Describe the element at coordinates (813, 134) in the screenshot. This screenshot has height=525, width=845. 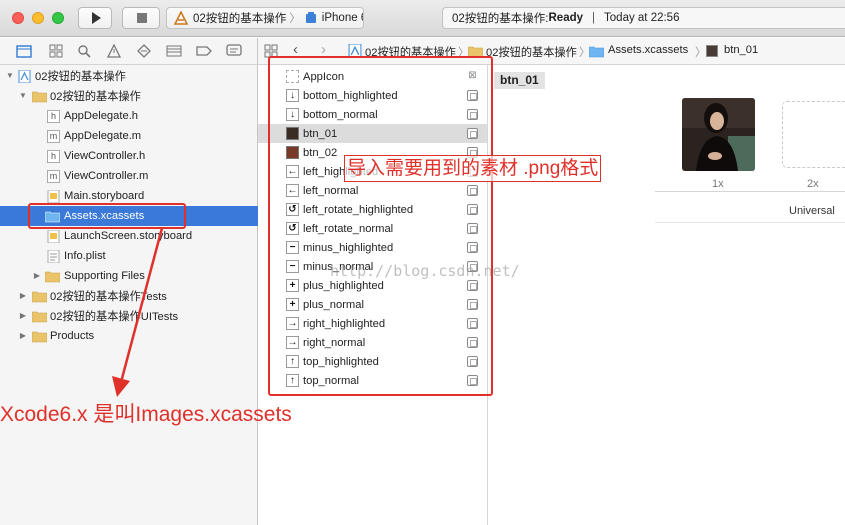
I see `image-slot-2x` at that location.